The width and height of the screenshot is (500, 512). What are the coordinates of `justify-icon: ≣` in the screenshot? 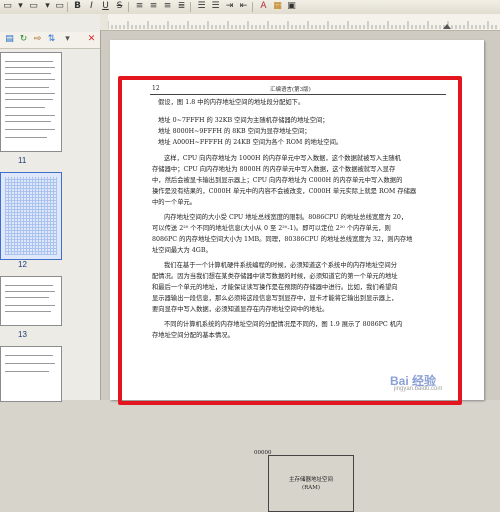 It's located at (181, 6).